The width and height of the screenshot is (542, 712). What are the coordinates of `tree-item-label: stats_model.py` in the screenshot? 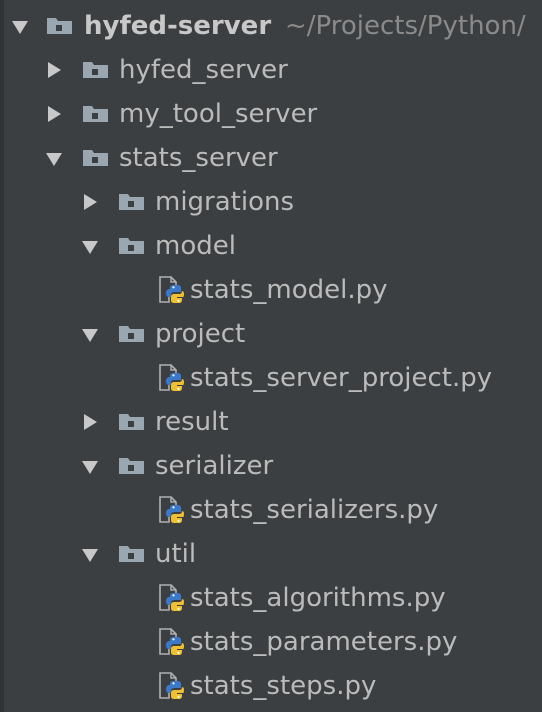 It's located at (289, 290).